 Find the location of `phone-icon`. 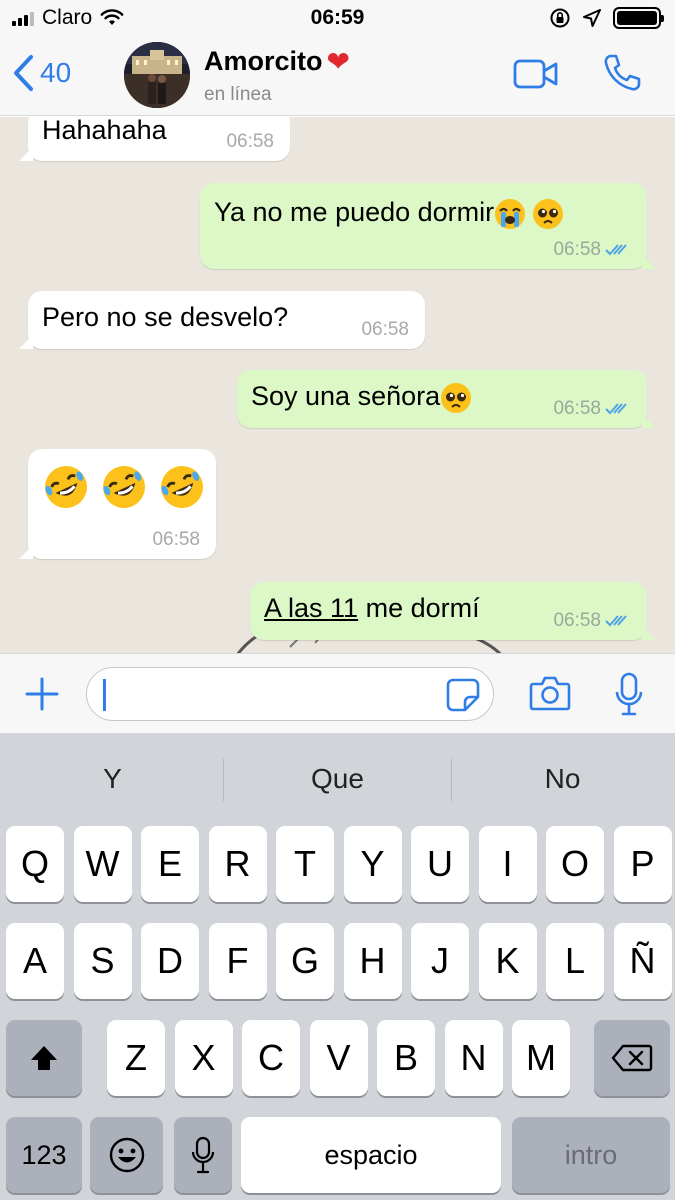

phone-icon is located at coordinates (622, 72).